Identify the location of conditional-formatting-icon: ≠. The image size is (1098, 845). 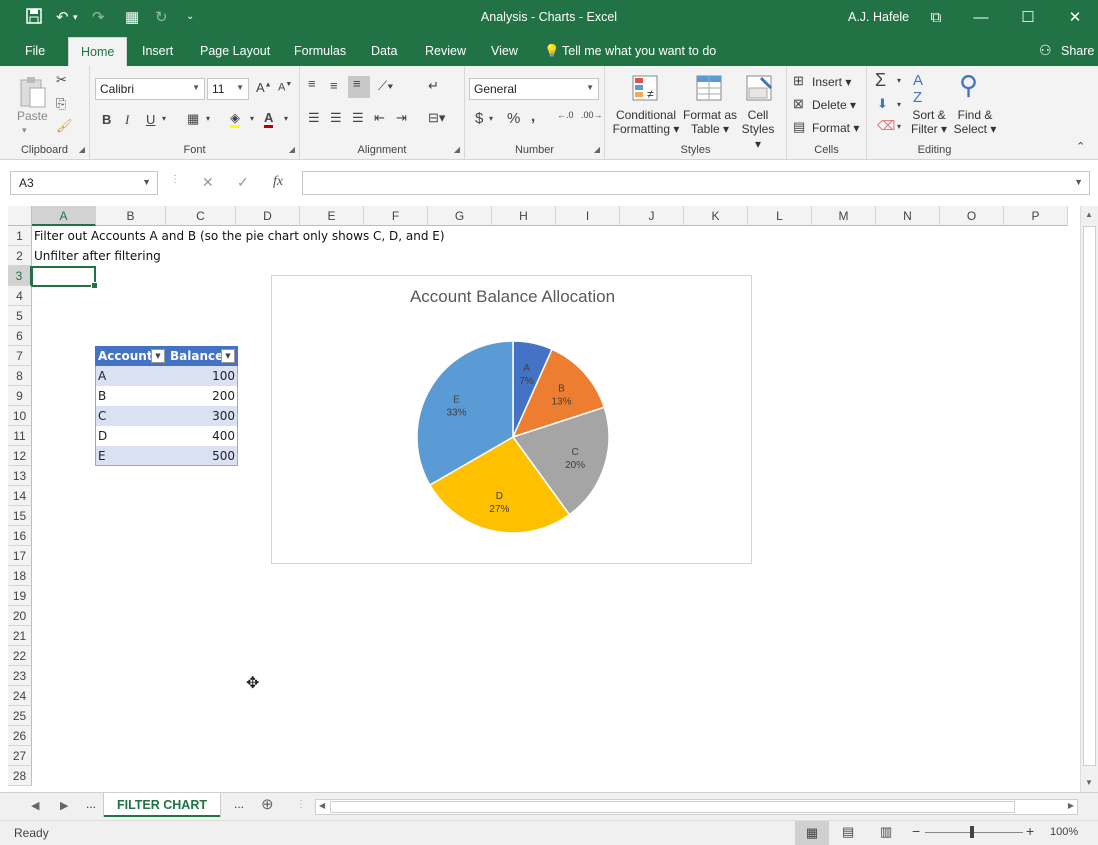
(646, 90).